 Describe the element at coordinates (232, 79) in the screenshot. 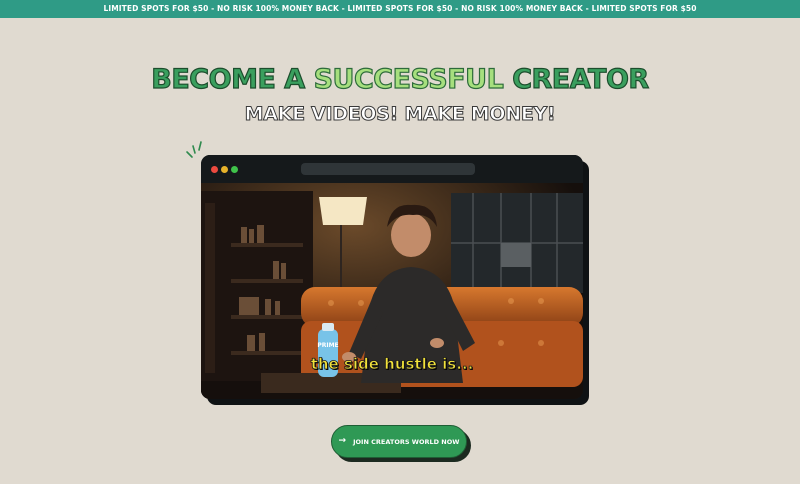

I see `headline-pre: BECOME A` at that location.